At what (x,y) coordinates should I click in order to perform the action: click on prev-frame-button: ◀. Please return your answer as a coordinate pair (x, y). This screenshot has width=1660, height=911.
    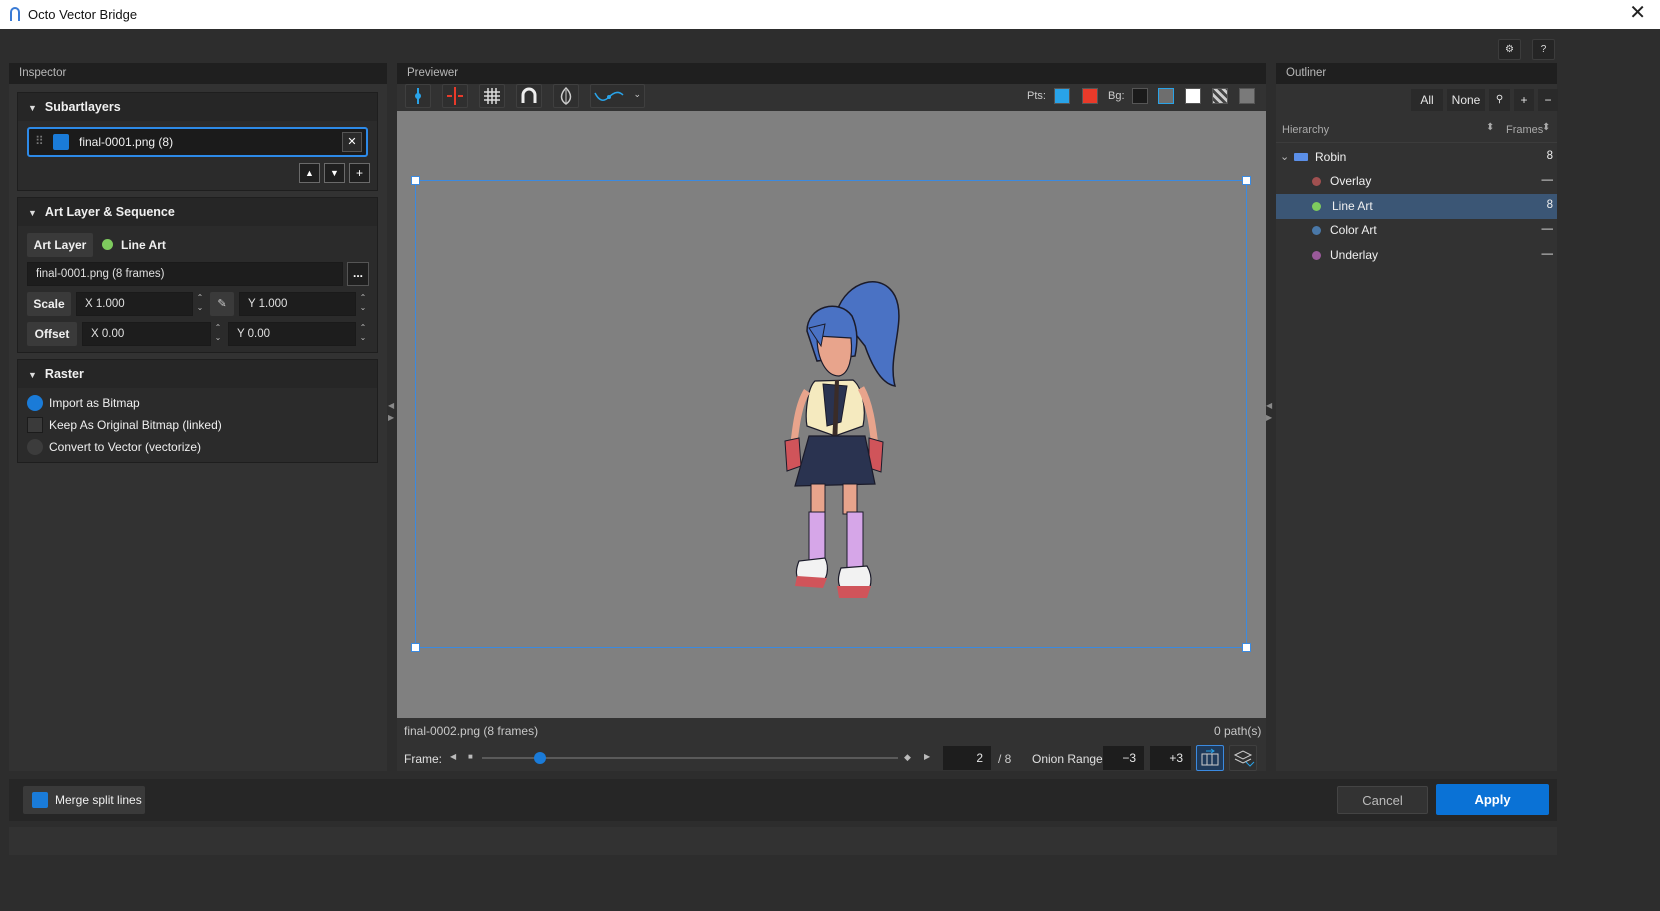
    Looking at the image, I should click on (453, 756).